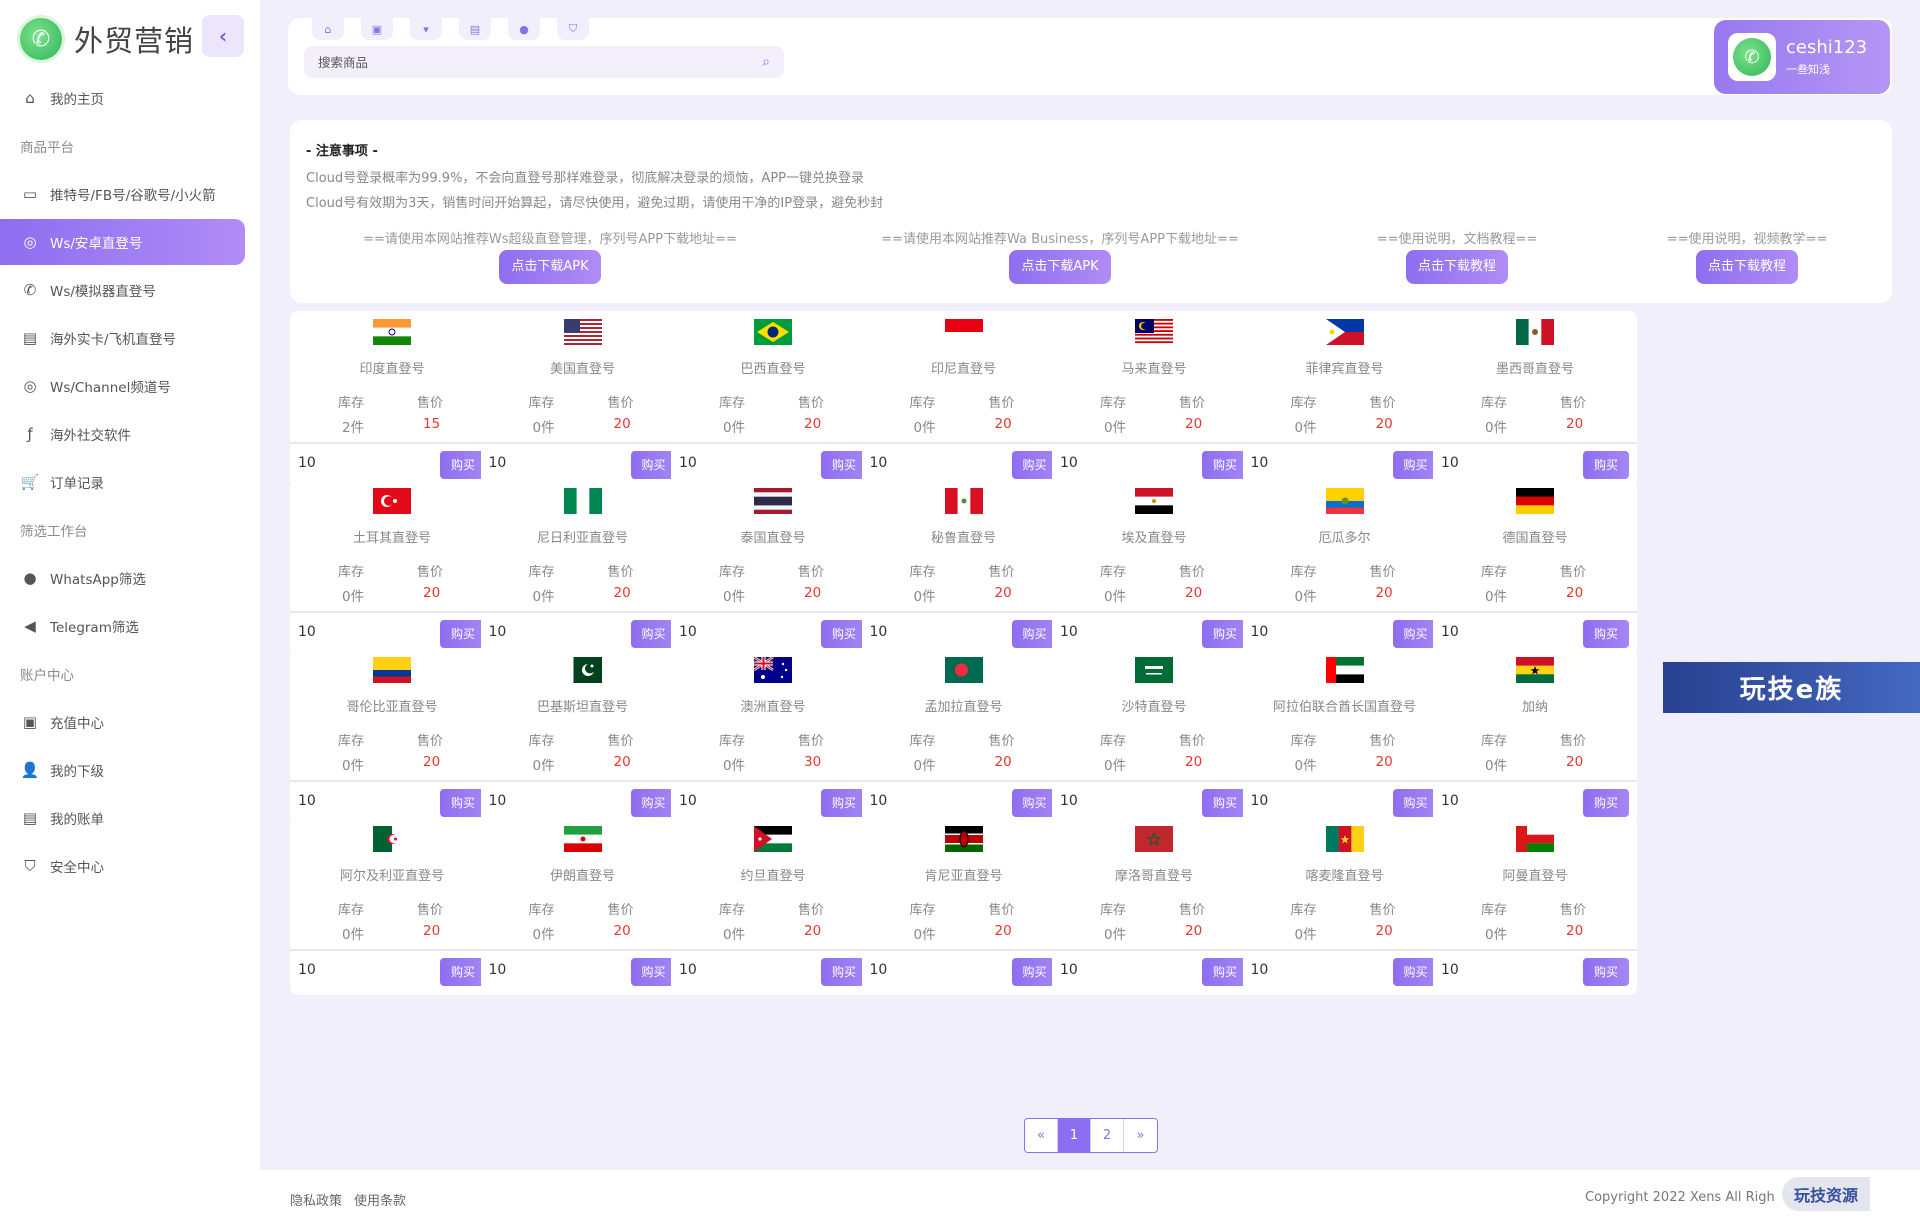  I want to click on collapse-sidebar-button: ‹, so click(223, 36).